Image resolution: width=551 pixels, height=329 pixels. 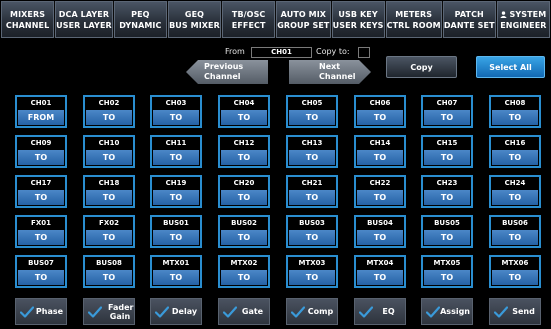 What do you see at coordinates (109, 223) in the screenshot?
I see `channel-name: FX02` at bounding box center [109, 223].